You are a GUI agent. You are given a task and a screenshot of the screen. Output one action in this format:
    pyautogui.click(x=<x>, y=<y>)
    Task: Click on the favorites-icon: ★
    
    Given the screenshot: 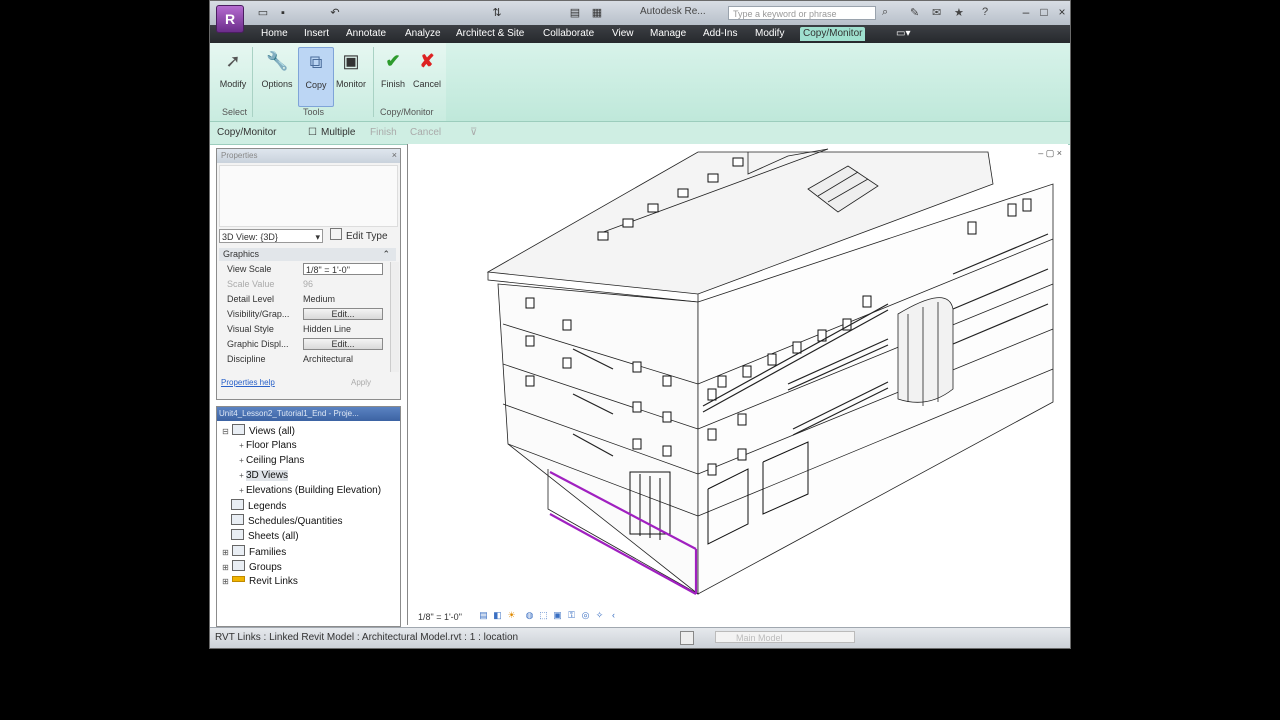 What is the action you would take?
    pyautogui.click(x=959, y=12)
    